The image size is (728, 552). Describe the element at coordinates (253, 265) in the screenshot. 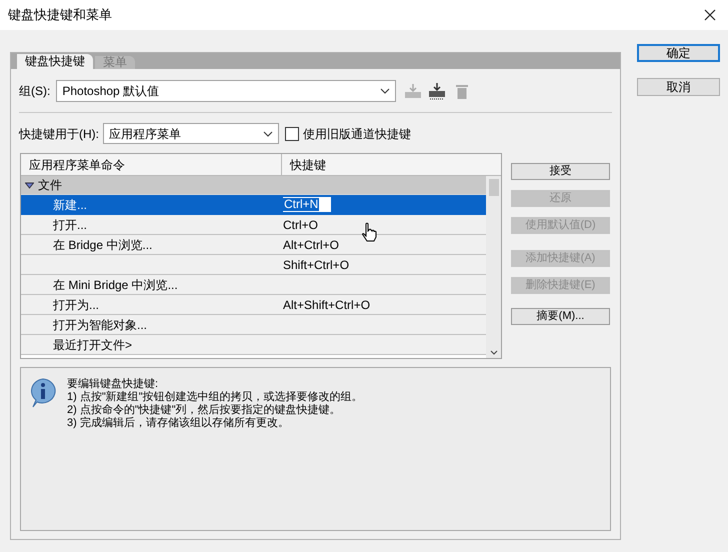

I see `table-row: Shift+Ctrl+O` at that location.